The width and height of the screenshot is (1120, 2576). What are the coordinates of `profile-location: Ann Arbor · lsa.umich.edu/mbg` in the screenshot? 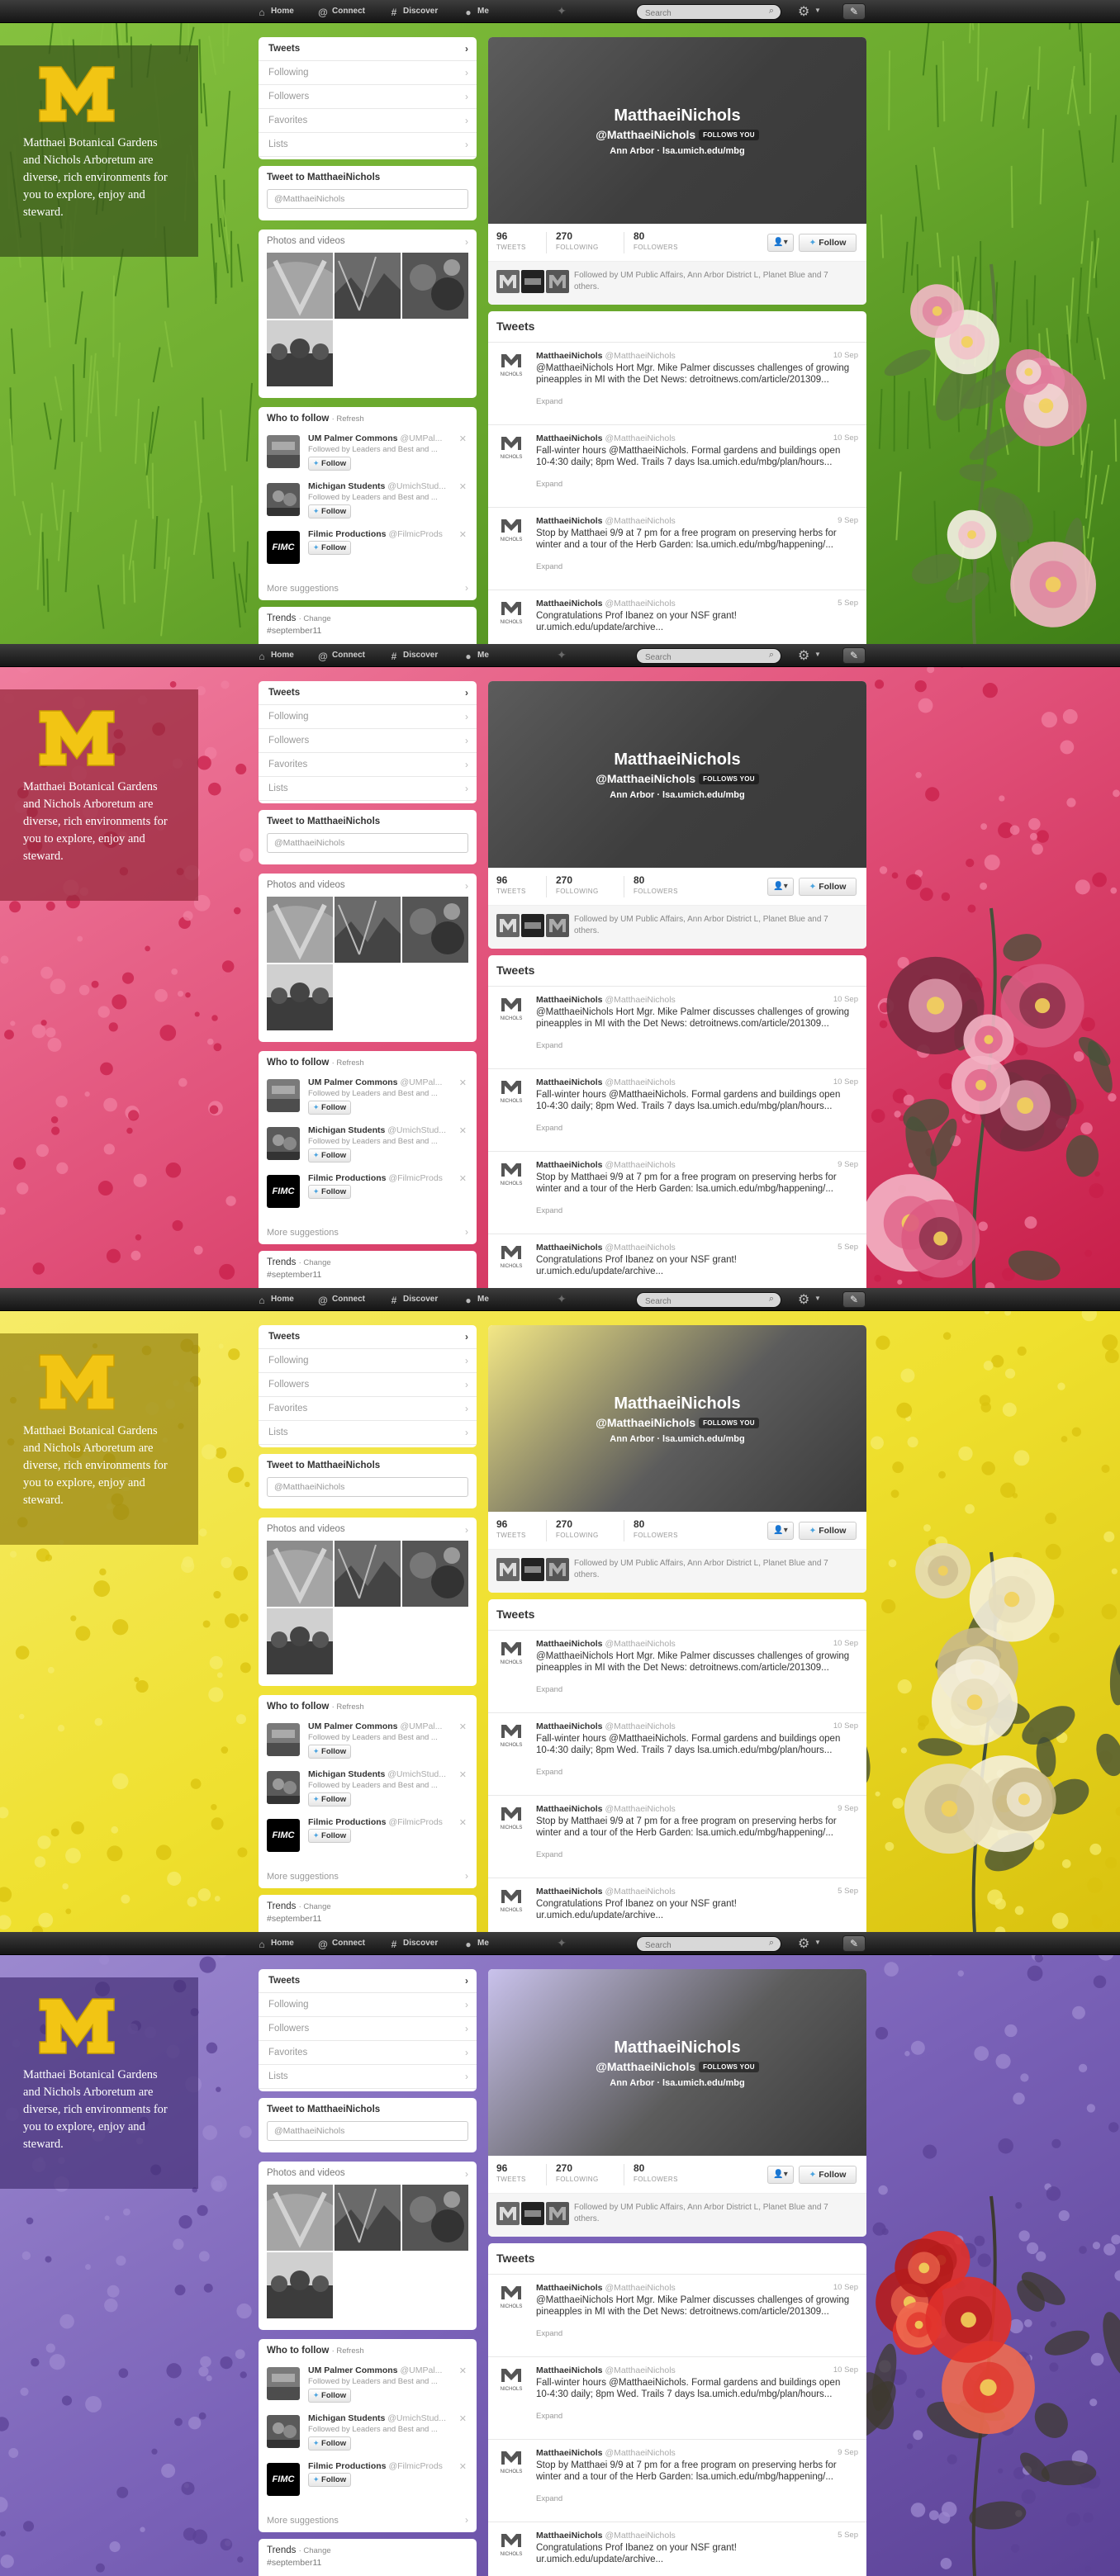 It's located at (677, 2083).